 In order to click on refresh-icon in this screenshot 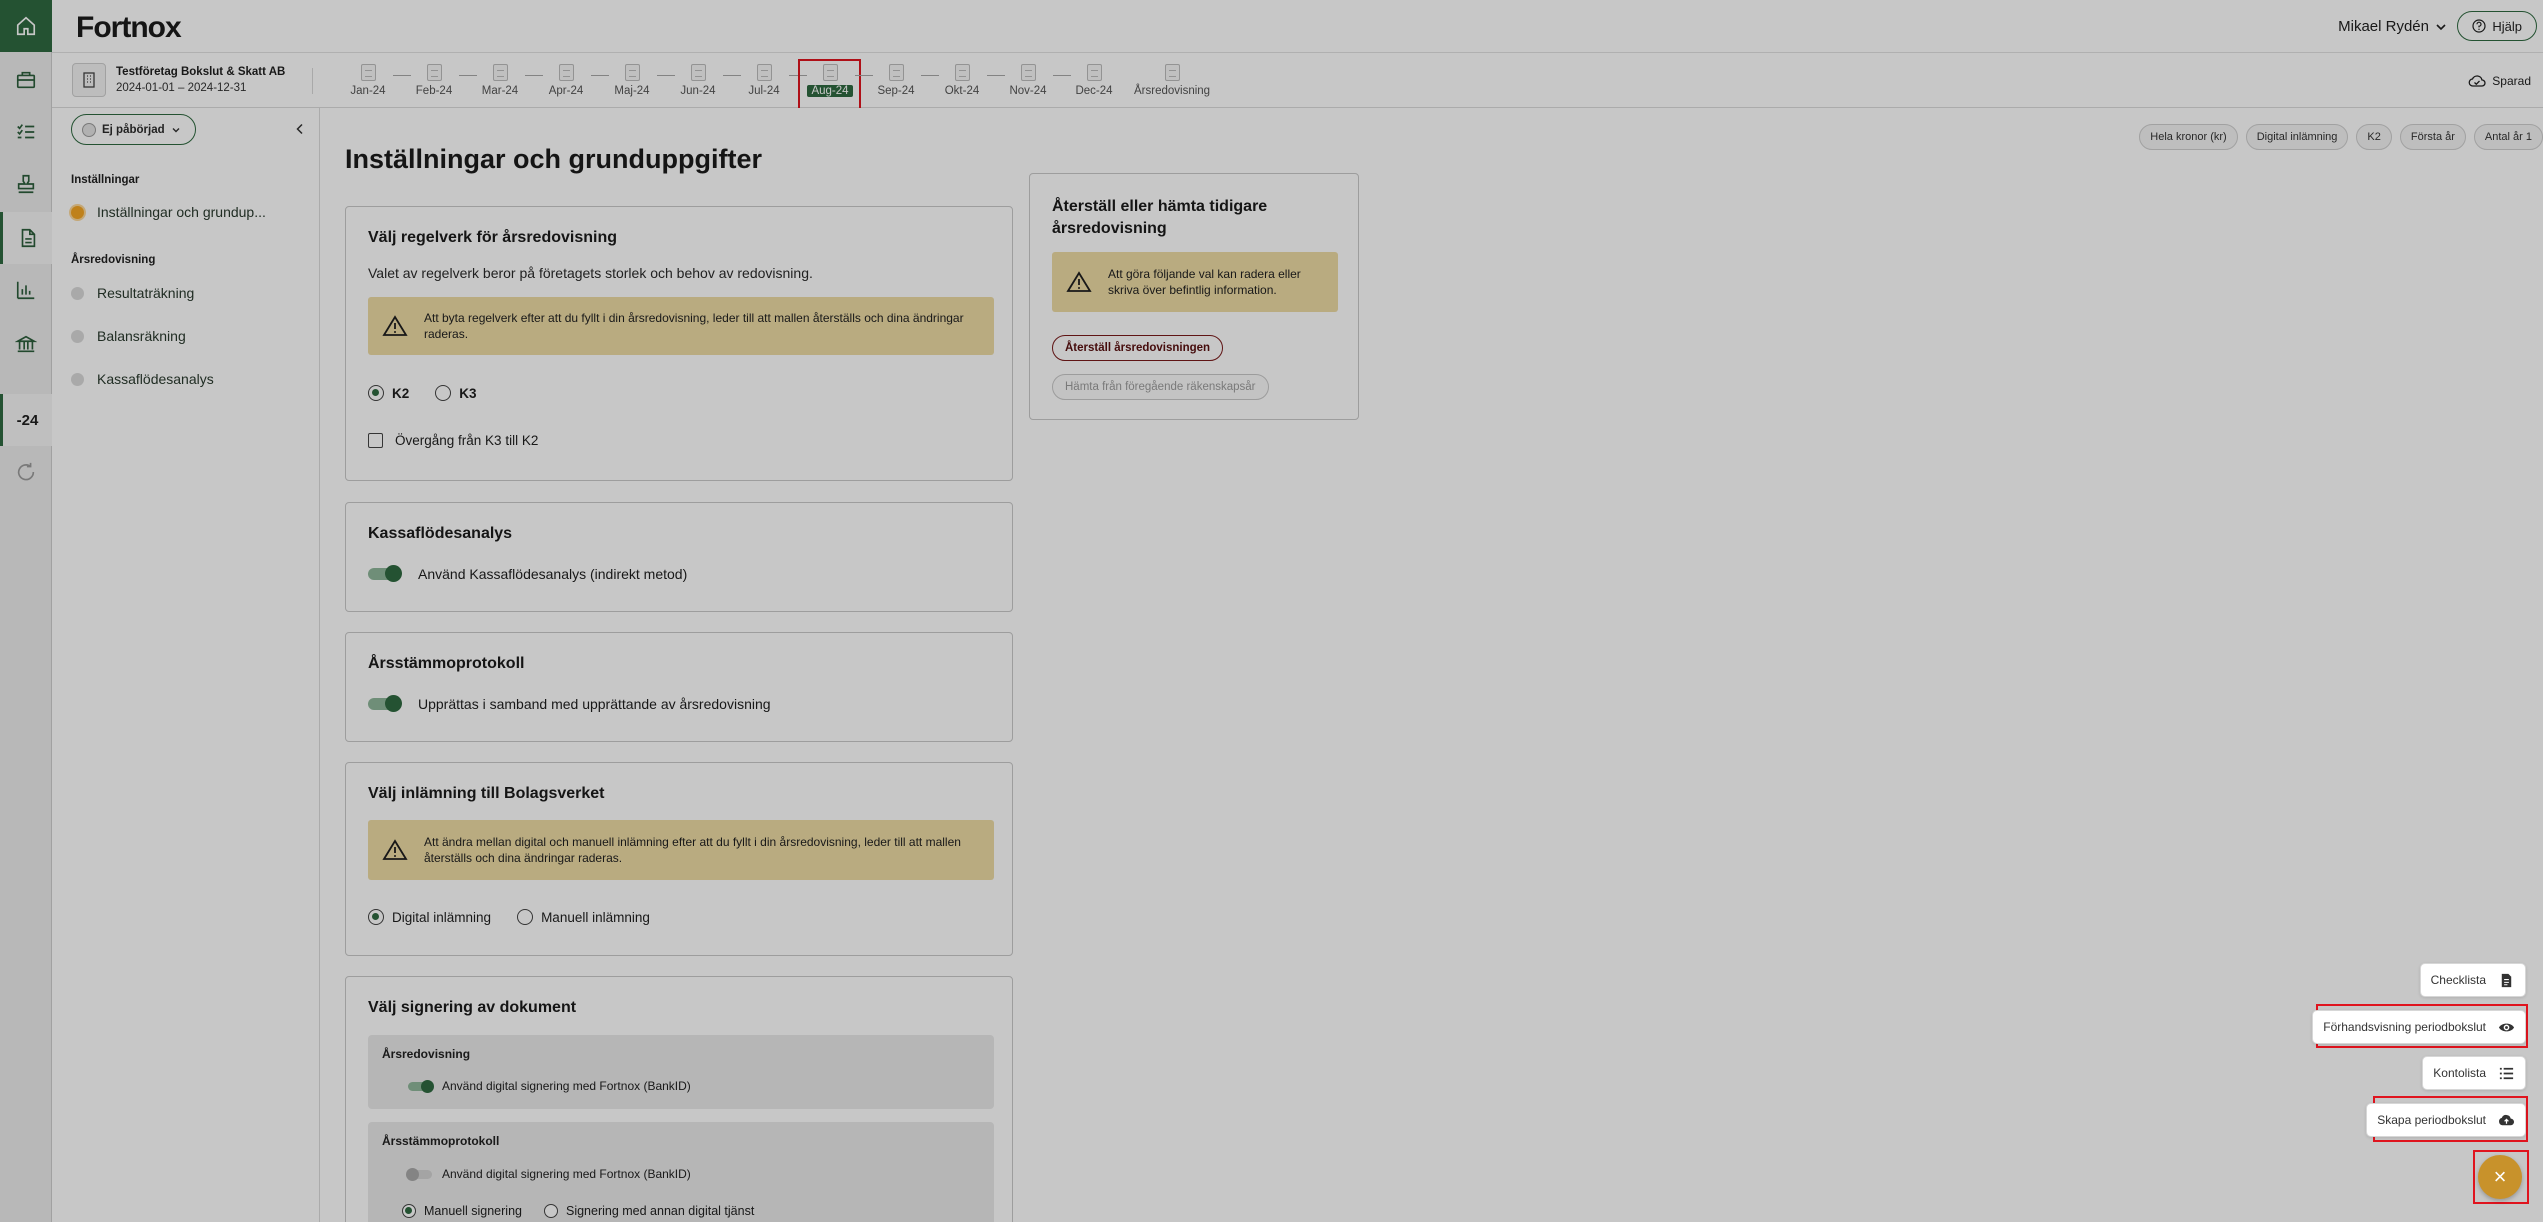, I will do `click(26, 472)`.